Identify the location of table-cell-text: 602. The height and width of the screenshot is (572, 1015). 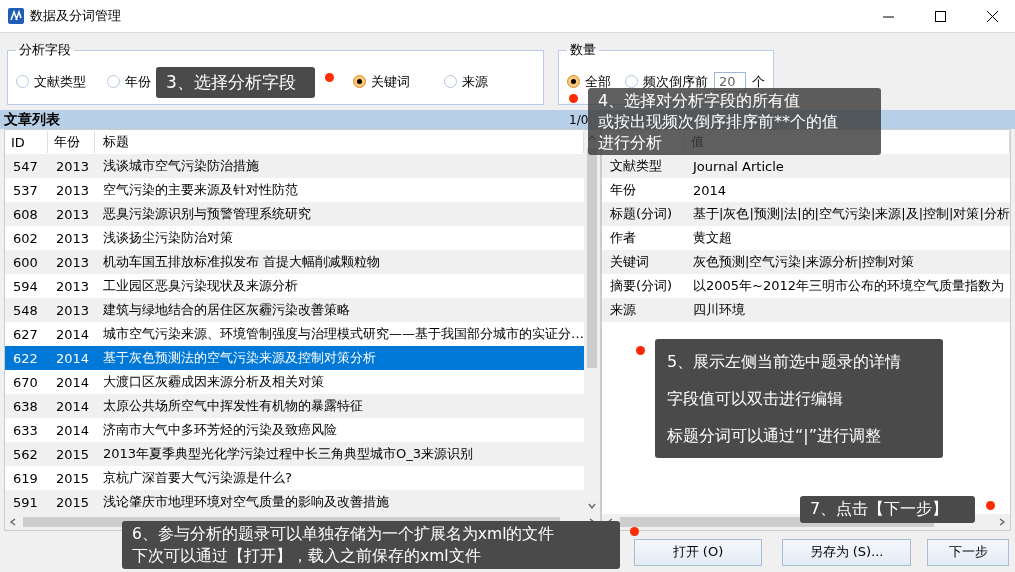
(25, 238).